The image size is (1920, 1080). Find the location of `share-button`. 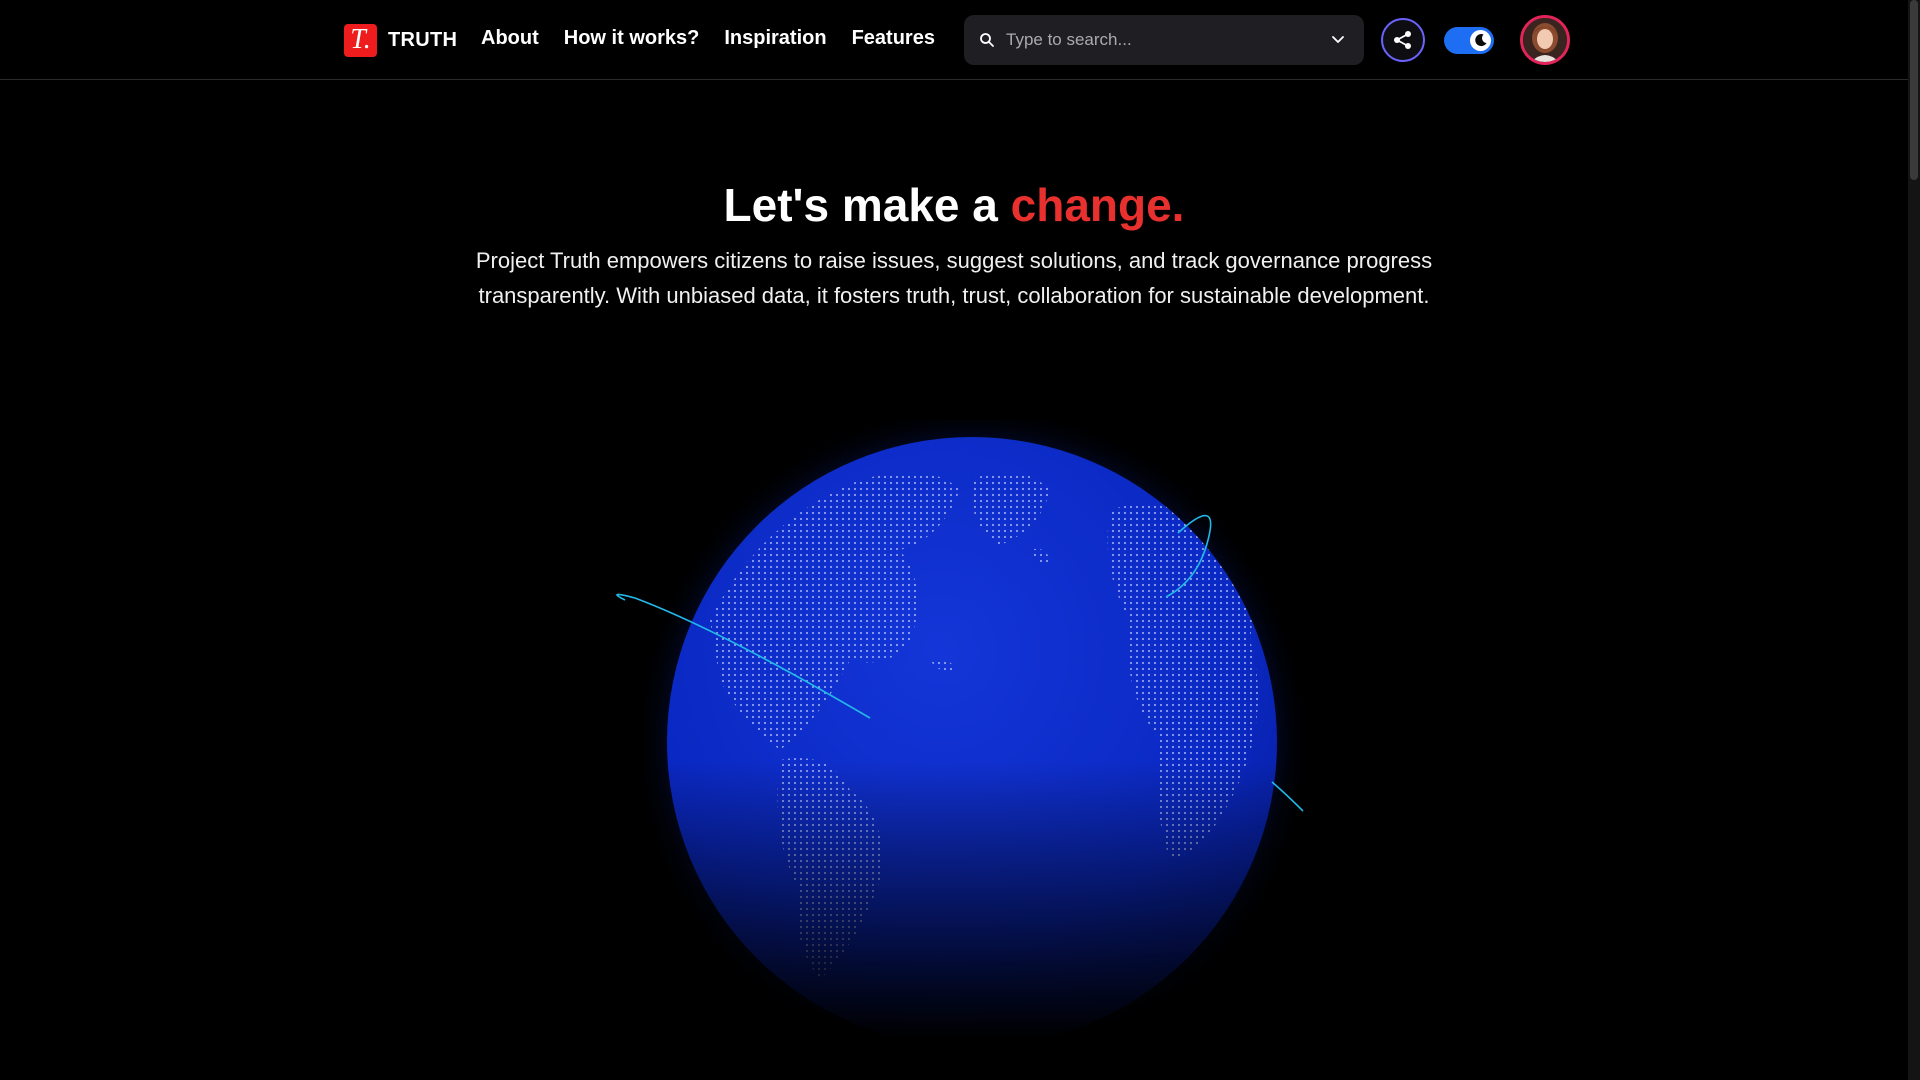

share-button is located at coordinates (1403, 40).